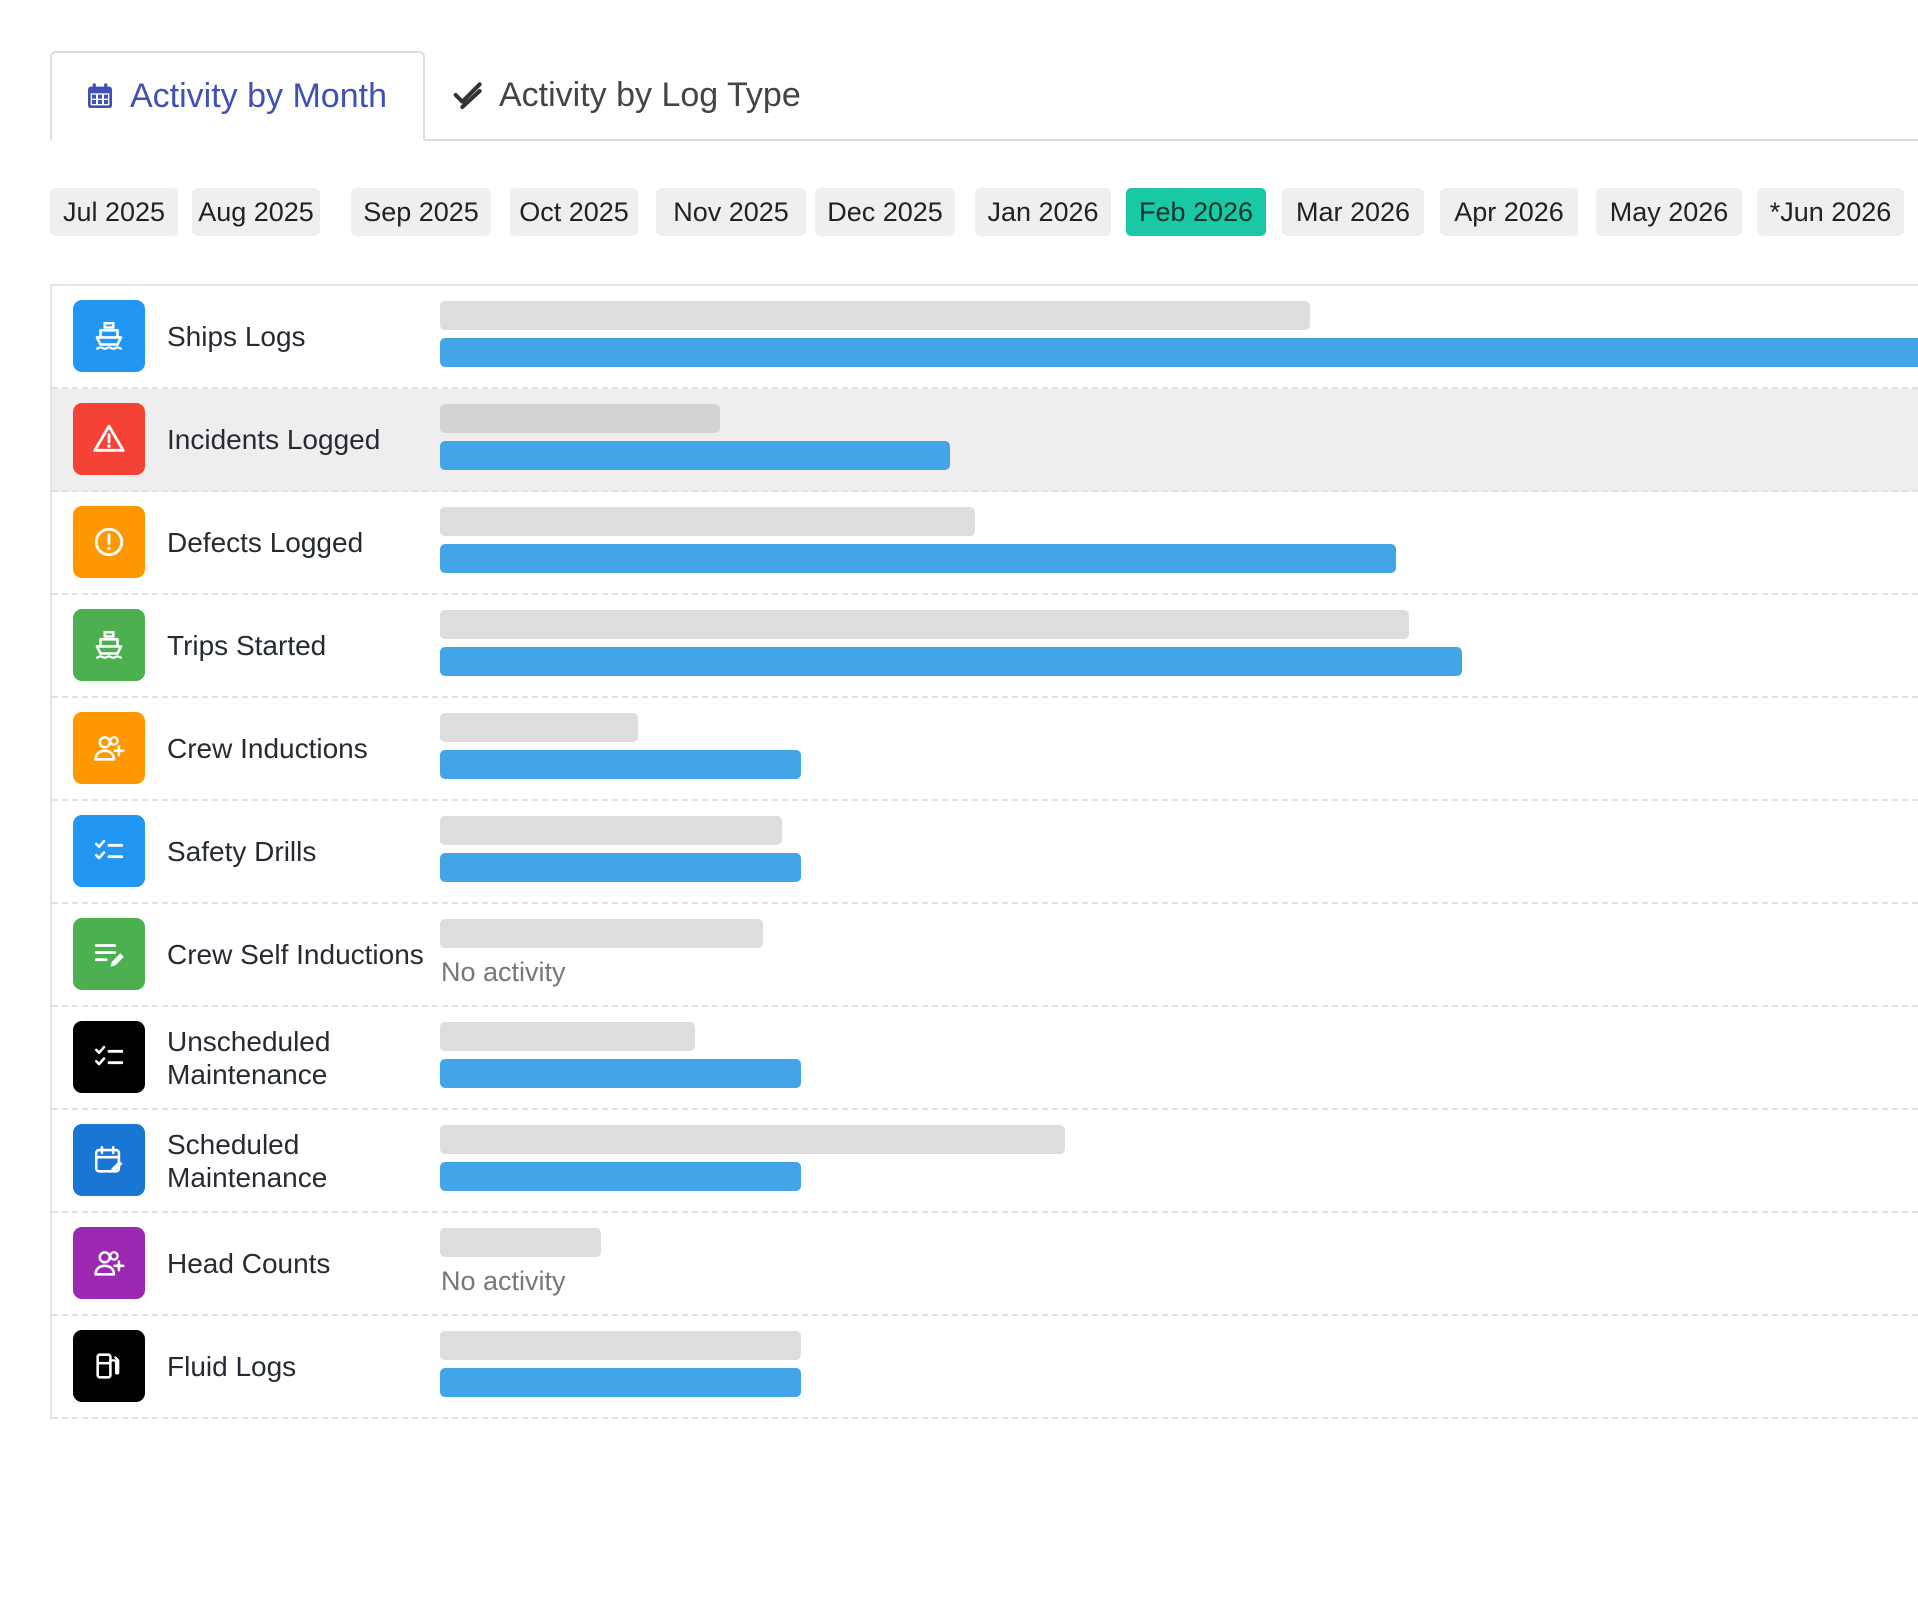 The image size is (1918, 1598). What do you see at coordinates (1043, 212) in the screenshot?
I see `month-pill: Jan 2026` at bounding box center [1043, 212].